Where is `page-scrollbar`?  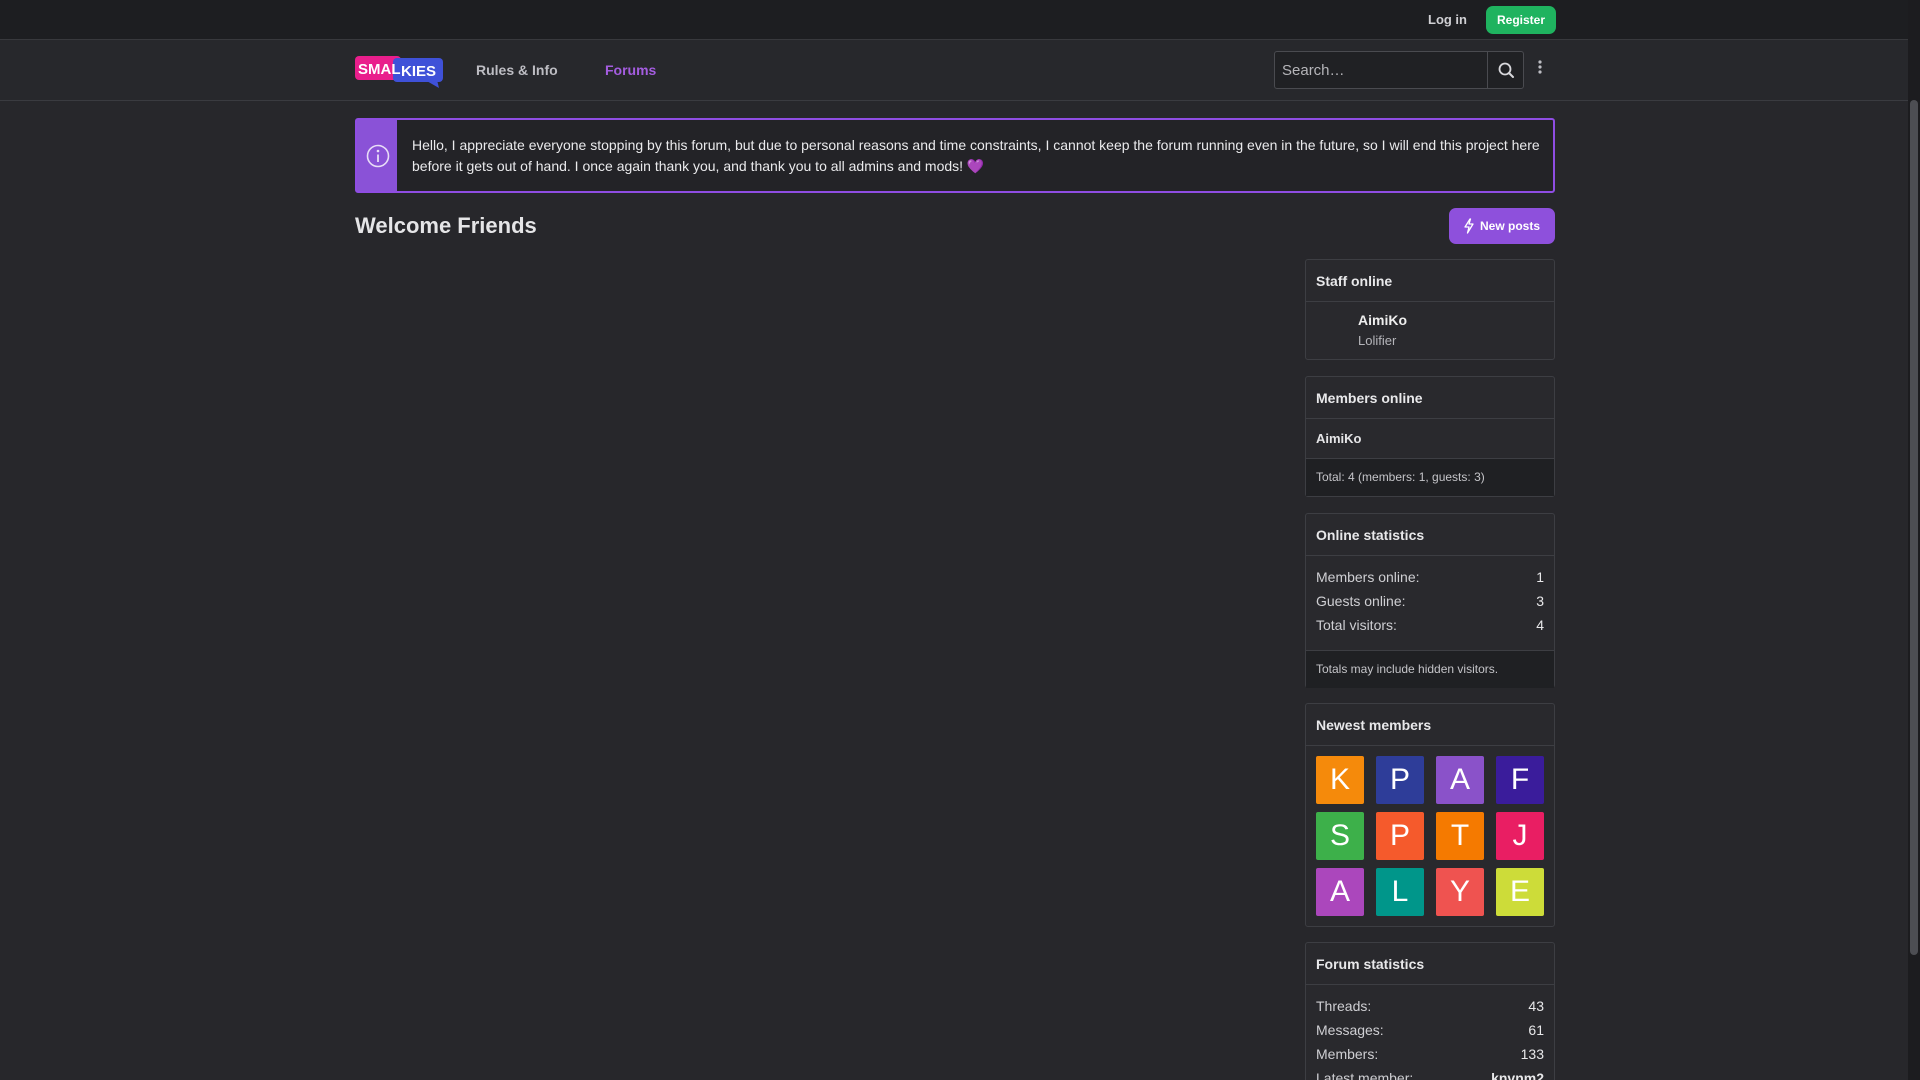
page-scrollbar is located at coordinates (1914, 540).